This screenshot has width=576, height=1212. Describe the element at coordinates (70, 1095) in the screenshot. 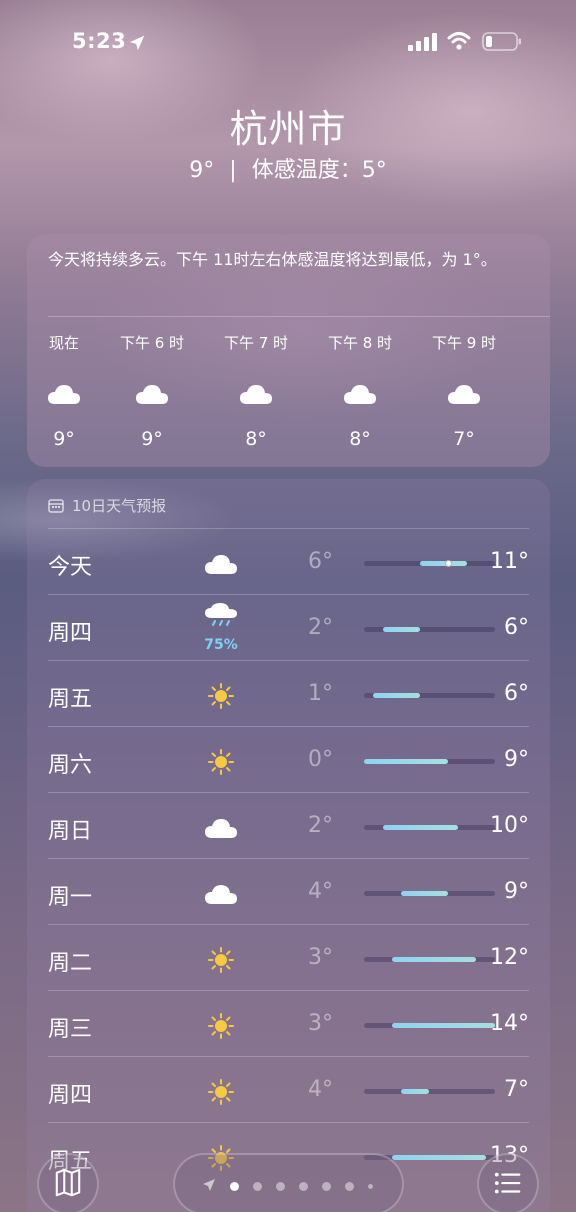

I see `day-name: 周四` at that location.